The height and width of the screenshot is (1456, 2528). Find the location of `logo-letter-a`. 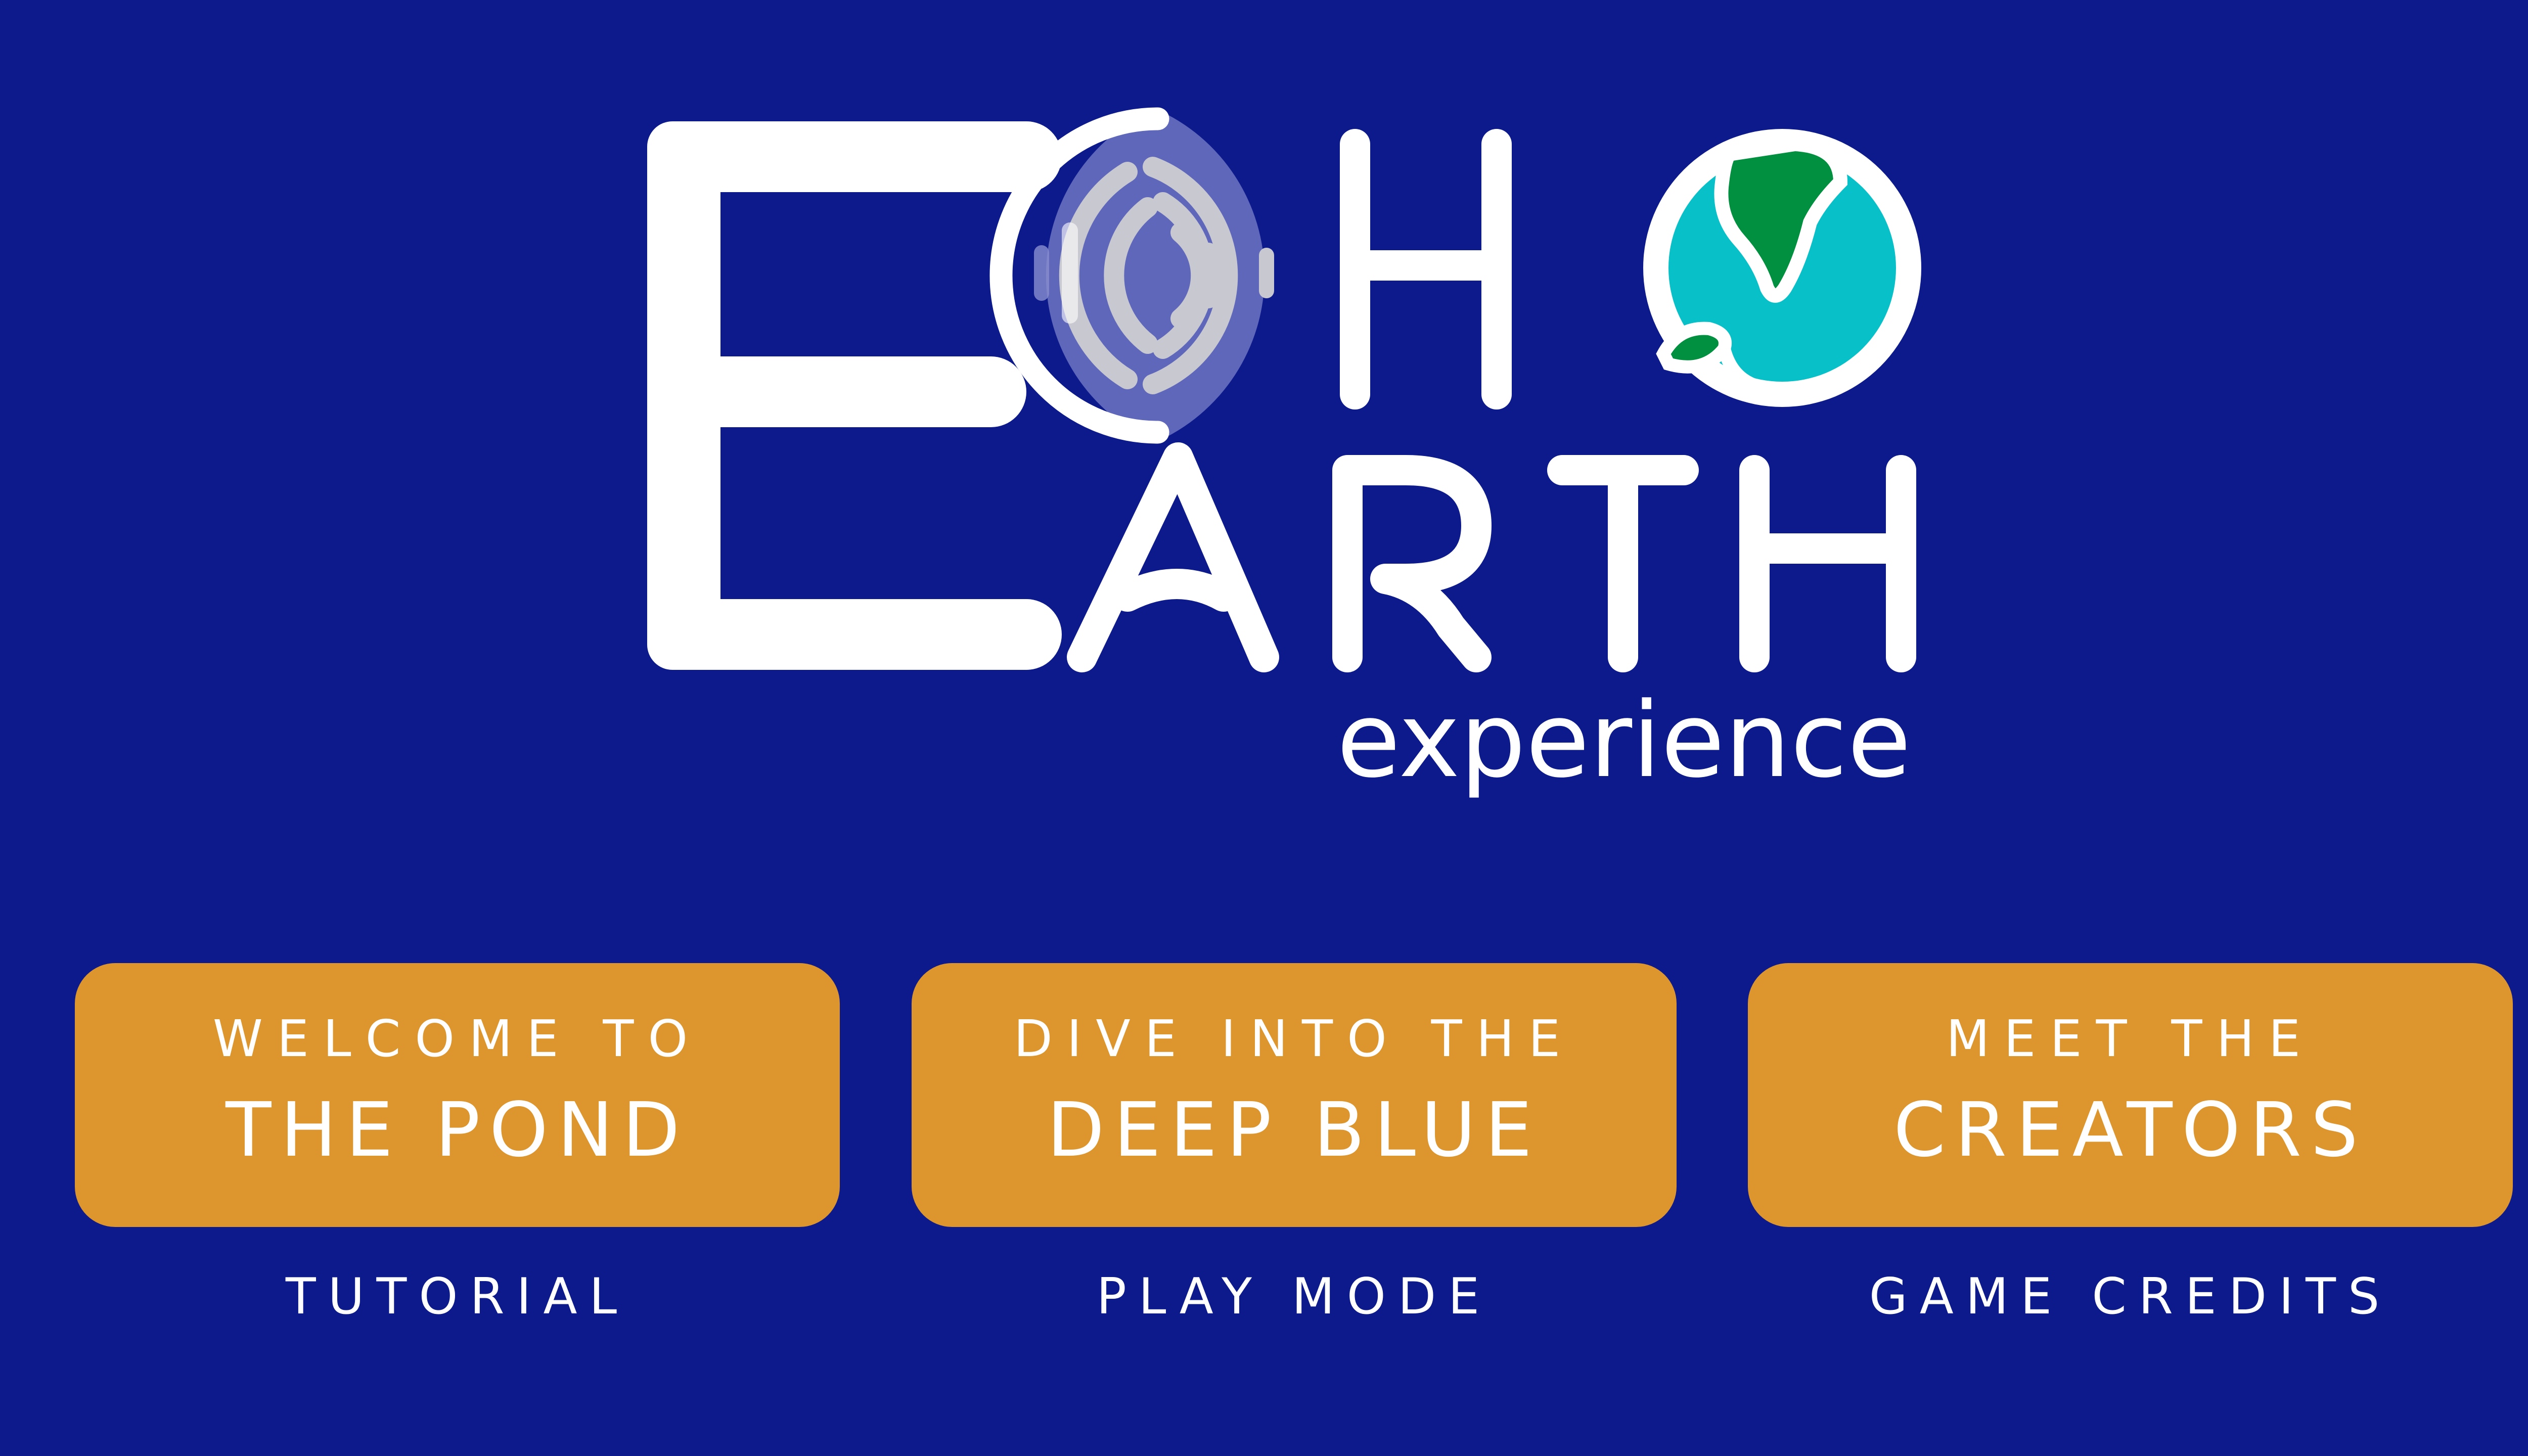

logo-letter-a is located at coordinates (1173, 557).